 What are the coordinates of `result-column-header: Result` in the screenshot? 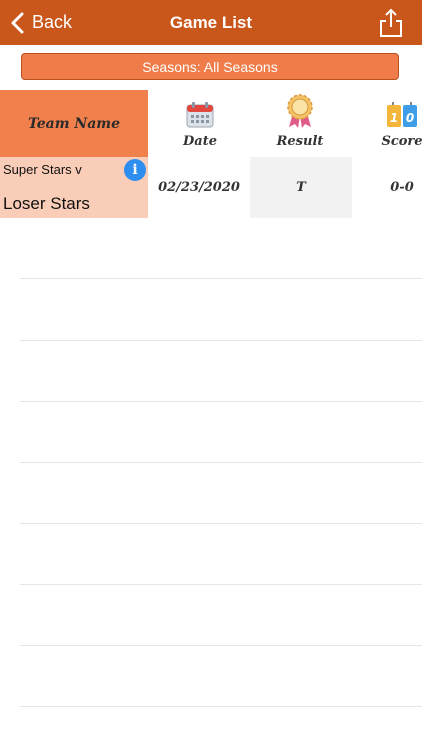 It's located at (300, 123).